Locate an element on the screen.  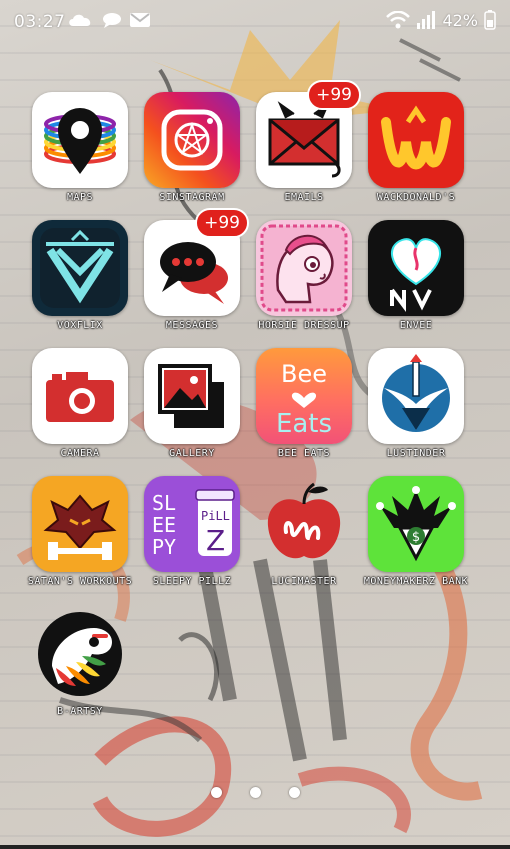
sleepy-pillz-icon: SL EE PY PiLL Z is located at coordinates (192, 524).